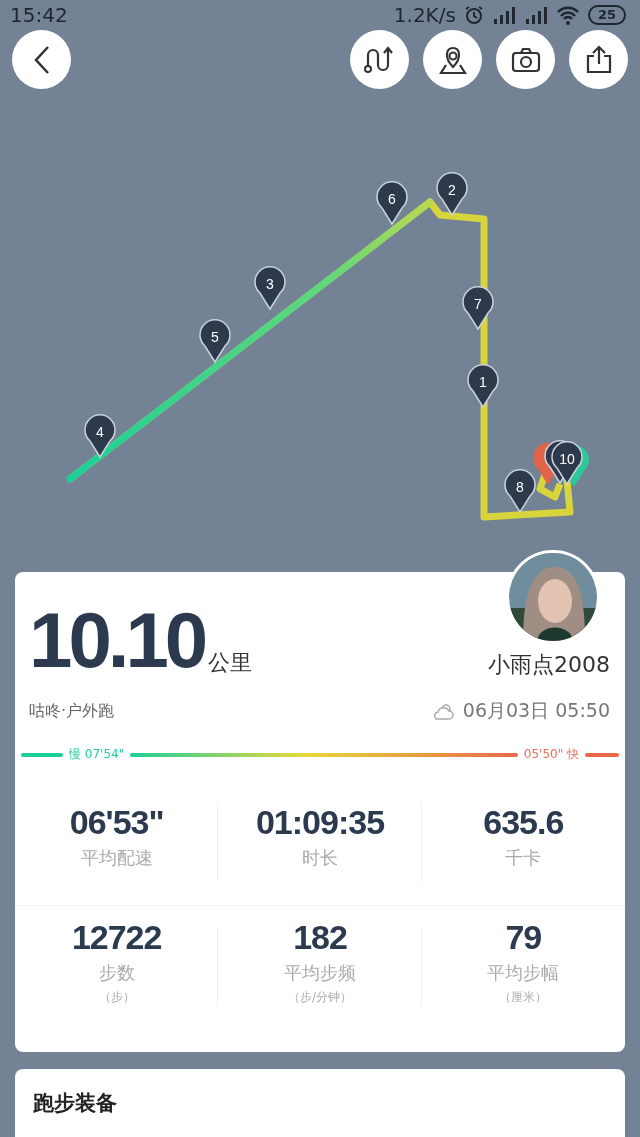 The image size is (640, 1137). I want to click on wifi-icon, so click(567, 15).